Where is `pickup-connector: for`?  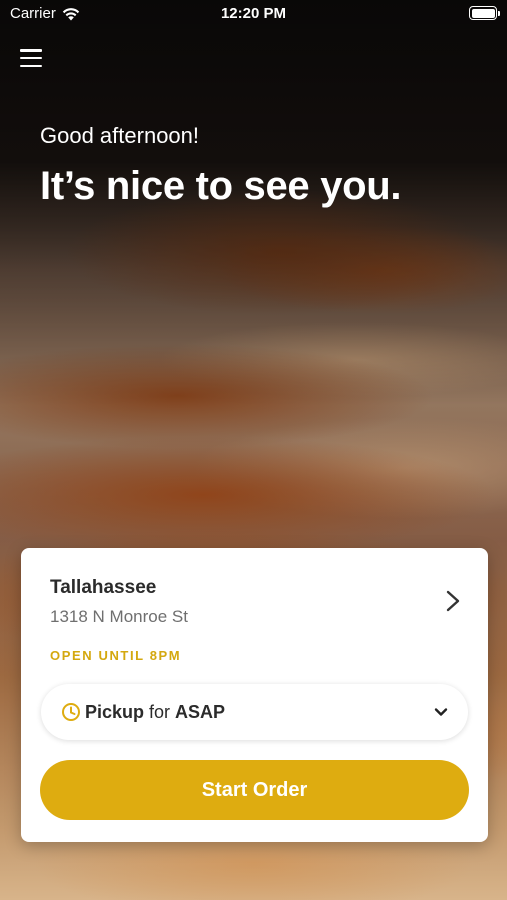
pickup-connector: for is located at coordinates (160, 711).